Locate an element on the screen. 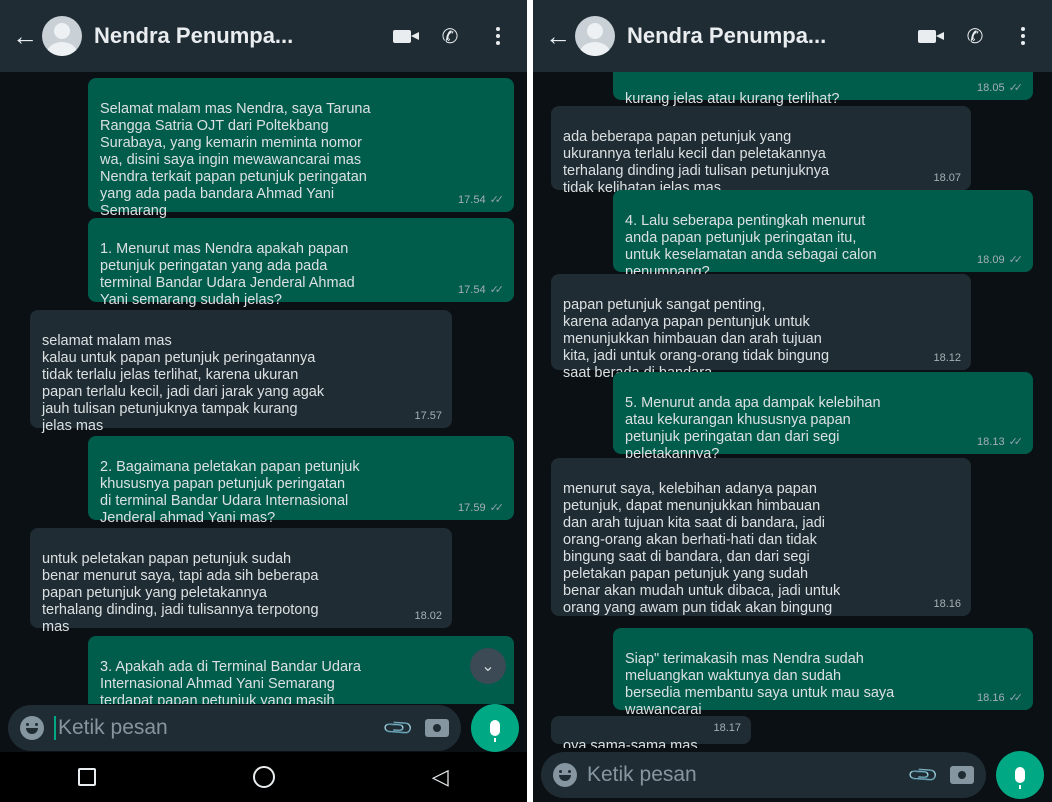 This screenshot has height=802, width=1052. recents-button is located at coordinates (87, 777).